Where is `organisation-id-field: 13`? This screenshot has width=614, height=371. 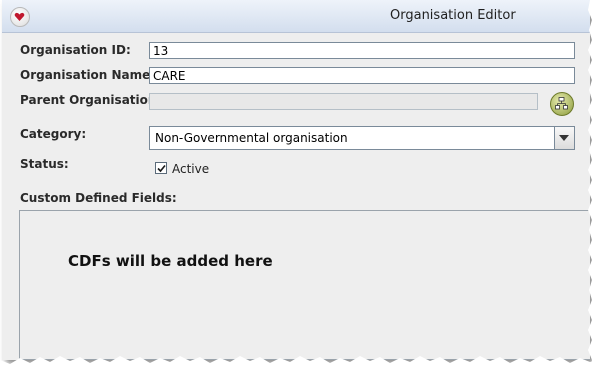
organisation-id-field: 13 is located at coordinates (362, 50).